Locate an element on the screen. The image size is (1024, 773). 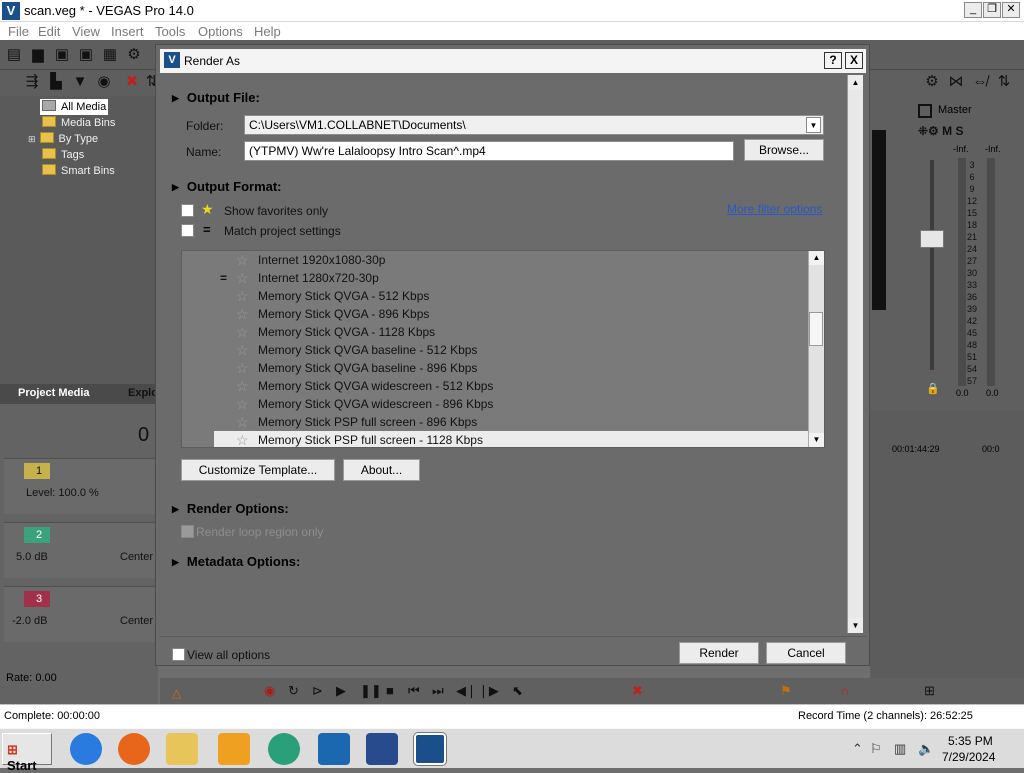
play-from-start-icon: ⊳ is located at coordinates (317, 691).